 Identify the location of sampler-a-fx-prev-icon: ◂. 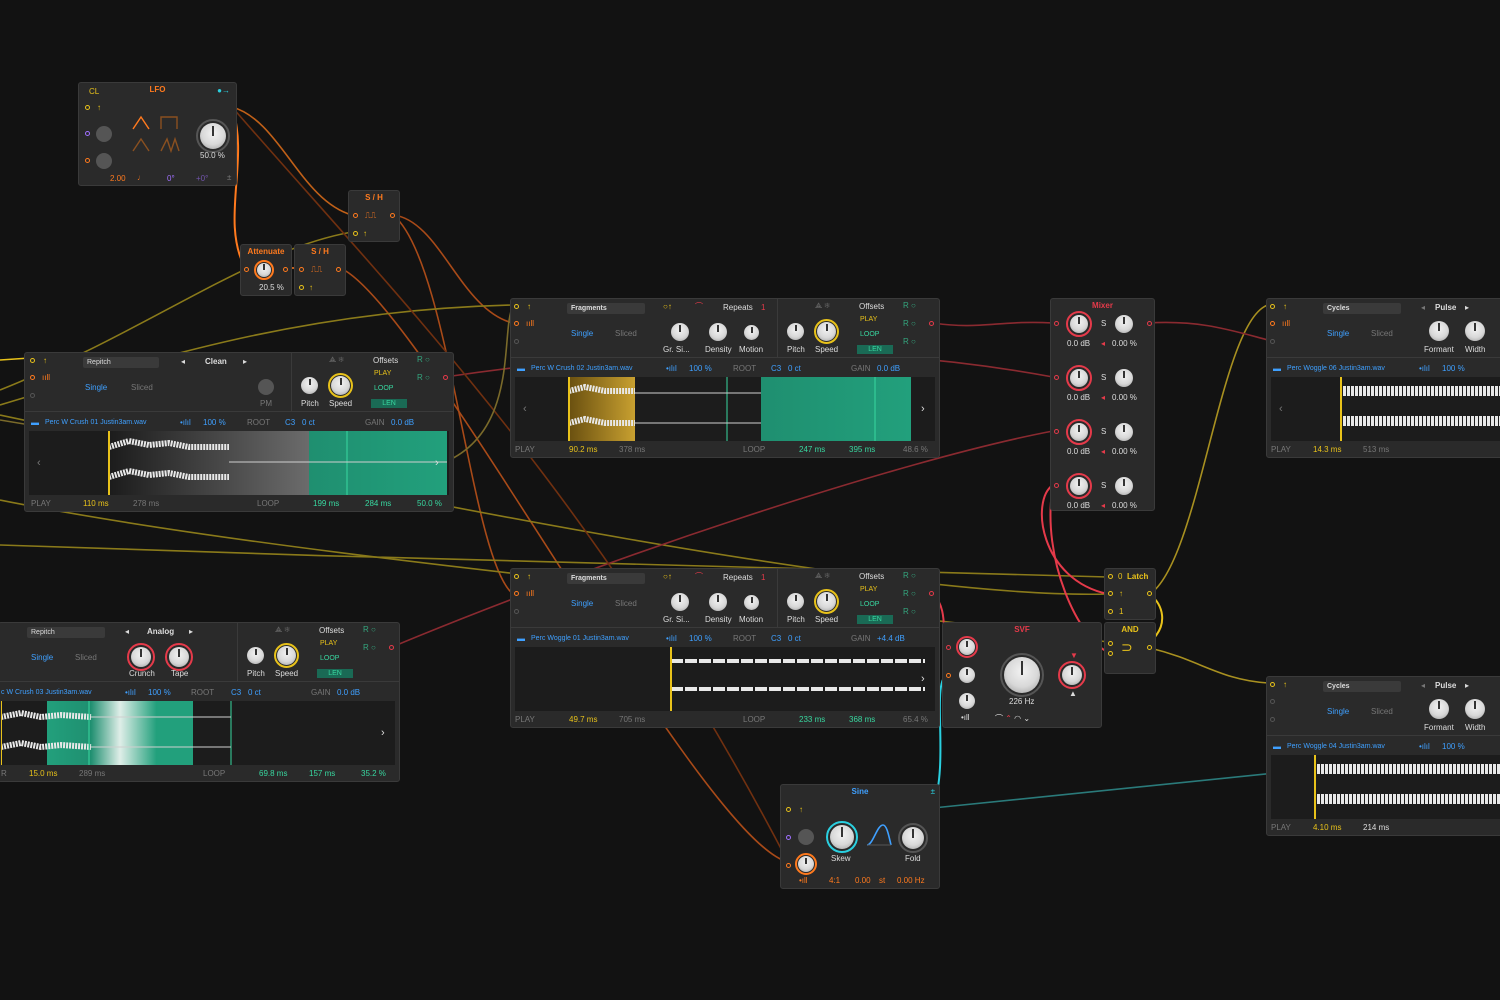
(183, 361).